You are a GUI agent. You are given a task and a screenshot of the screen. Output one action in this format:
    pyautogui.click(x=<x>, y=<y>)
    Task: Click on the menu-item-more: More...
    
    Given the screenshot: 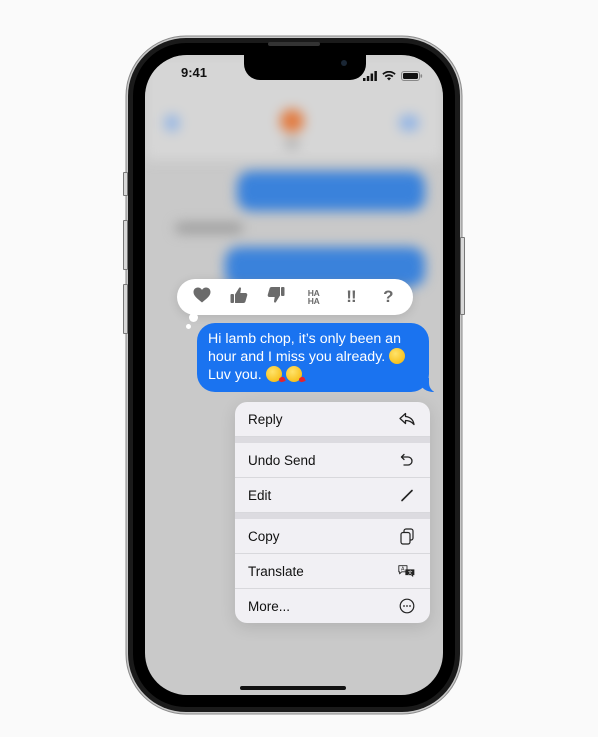 What is the action you would take?
    pyautogui.click(x=332, y=606)
    